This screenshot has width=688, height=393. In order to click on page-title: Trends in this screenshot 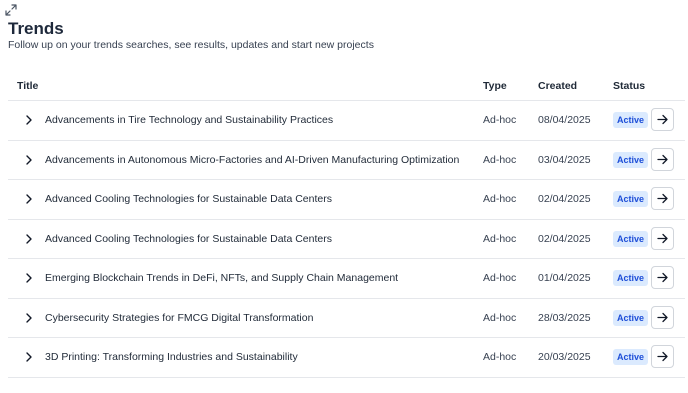, I will do `click(36, 28)`.